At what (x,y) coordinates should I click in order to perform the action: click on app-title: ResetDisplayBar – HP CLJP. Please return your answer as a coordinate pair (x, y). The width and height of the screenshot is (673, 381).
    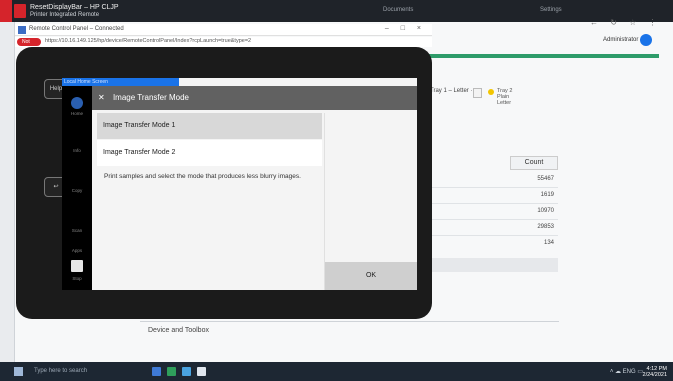
    Looking at the image, I should click on (74, 7).